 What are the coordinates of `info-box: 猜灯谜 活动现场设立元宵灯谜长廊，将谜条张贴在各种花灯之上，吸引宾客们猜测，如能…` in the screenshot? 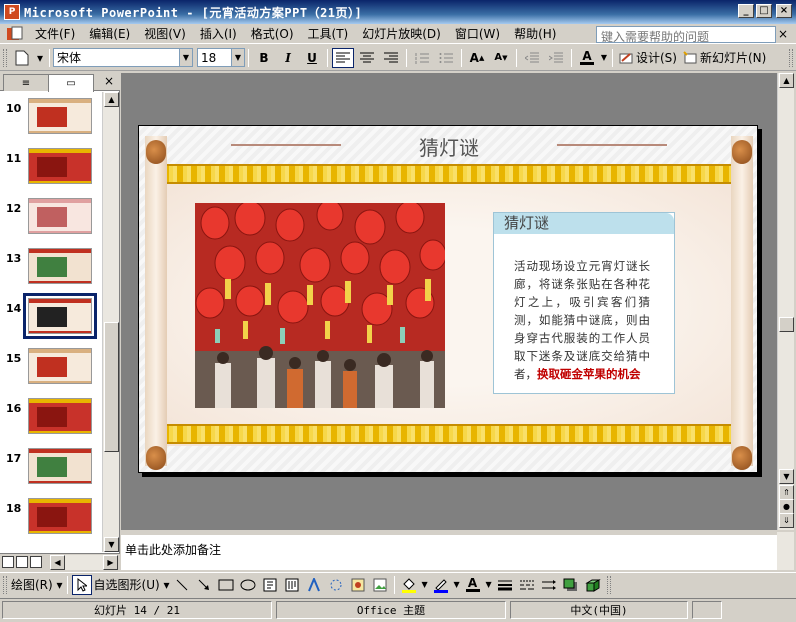 It's located at (584, 303).